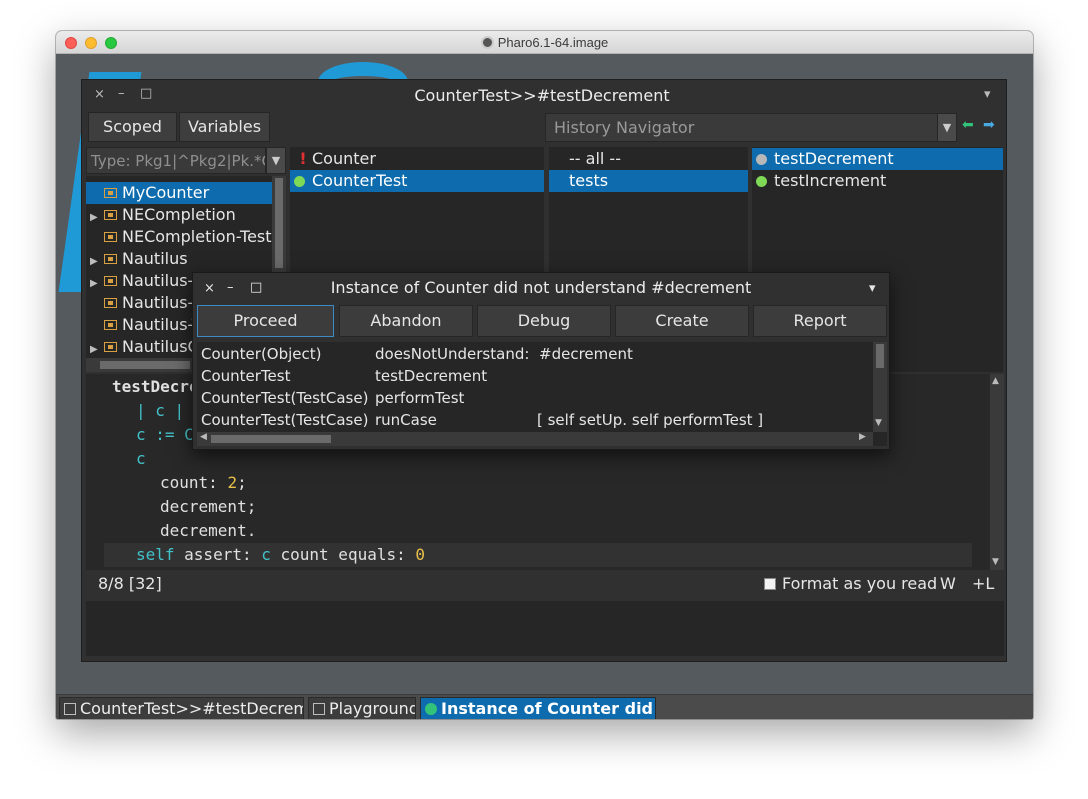 This screenshot has width=1088, height=799. Describe the element at coordinates (417, 159) in the screenshot. I see `class-item: ! Counter` at that location.